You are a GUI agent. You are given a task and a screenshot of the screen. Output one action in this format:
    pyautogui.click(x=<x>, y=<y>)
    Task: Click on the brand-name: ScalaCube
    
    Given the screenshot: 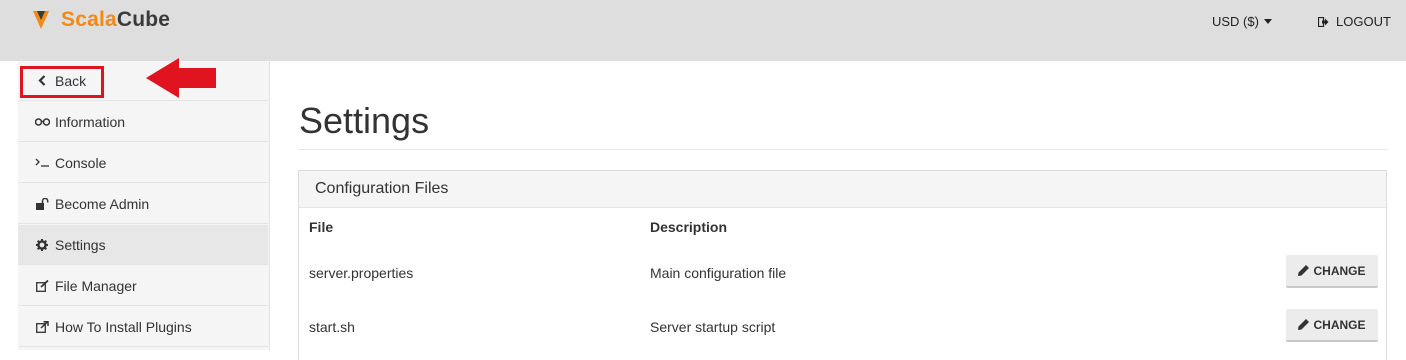 What is the action you would take?
    pyautogui.click(x=116, y=19)
    